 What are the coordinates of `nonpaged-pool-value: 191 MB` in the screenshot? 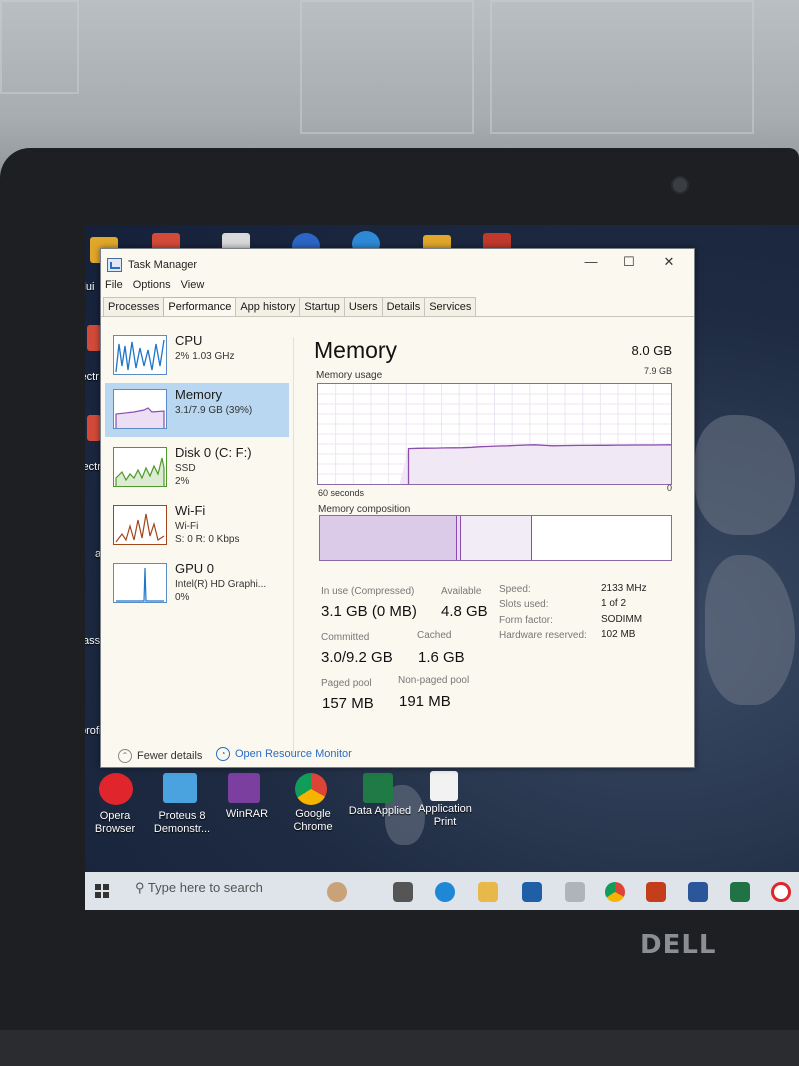 It's located at (425, 701).